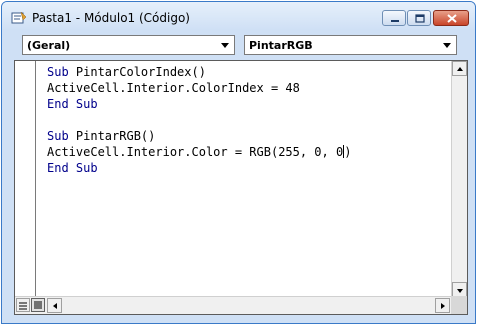 Image resolution: width=479 pixels, height=327 pixels. Describe the element at coordinates (241, 305) in the screenshot. I see `horizontal-scrollbar` at that location.